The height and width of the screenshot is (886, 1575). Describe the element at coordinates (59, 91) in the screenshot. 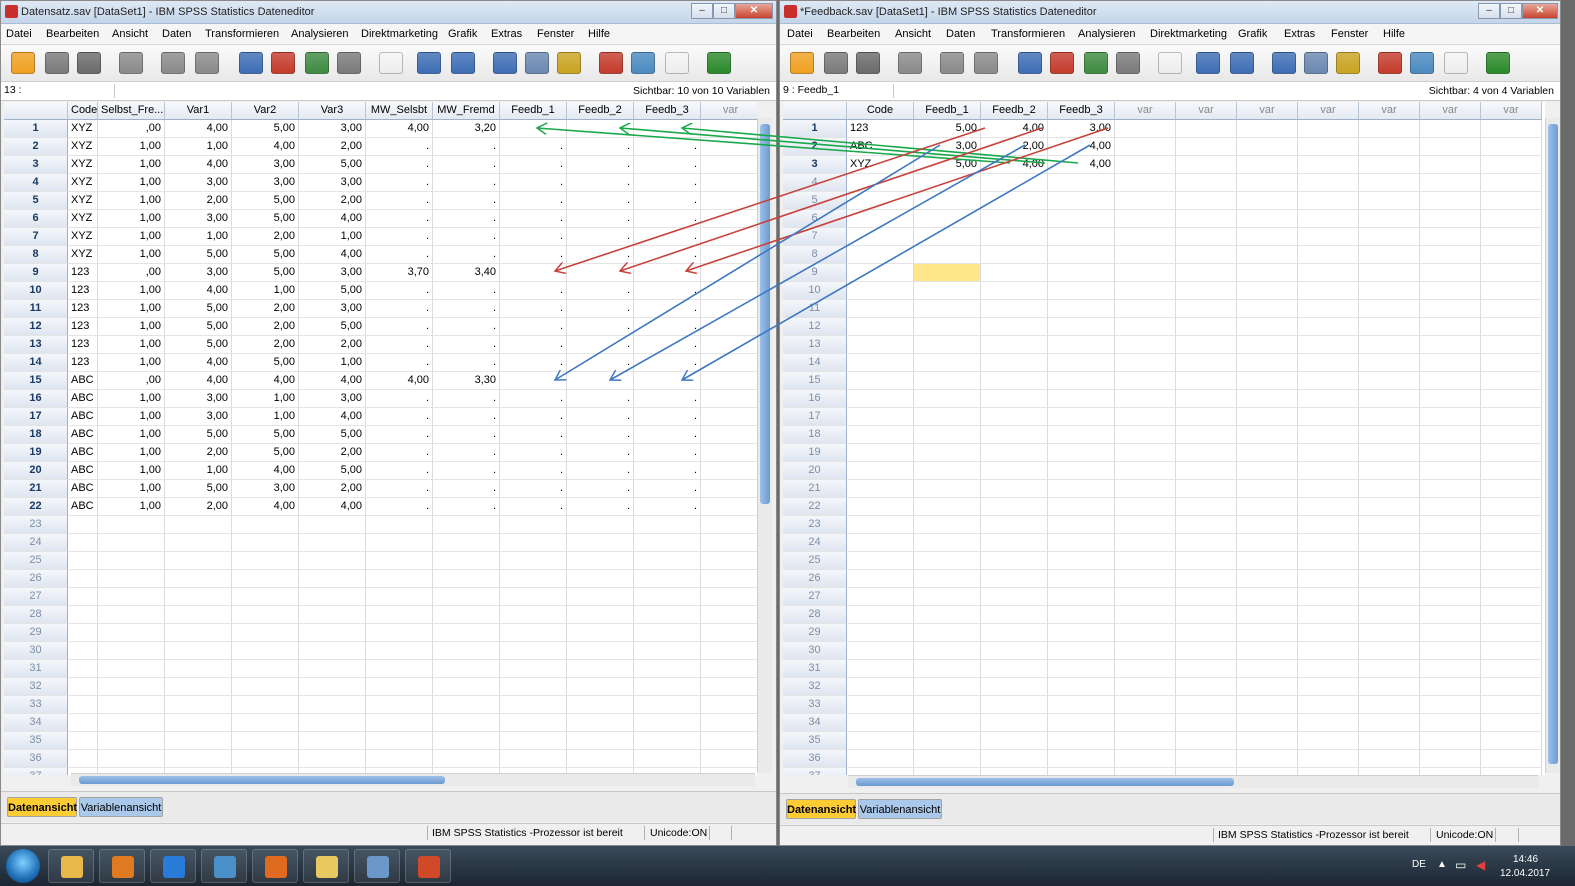

I see `cell-reference: 13 :` at that location.